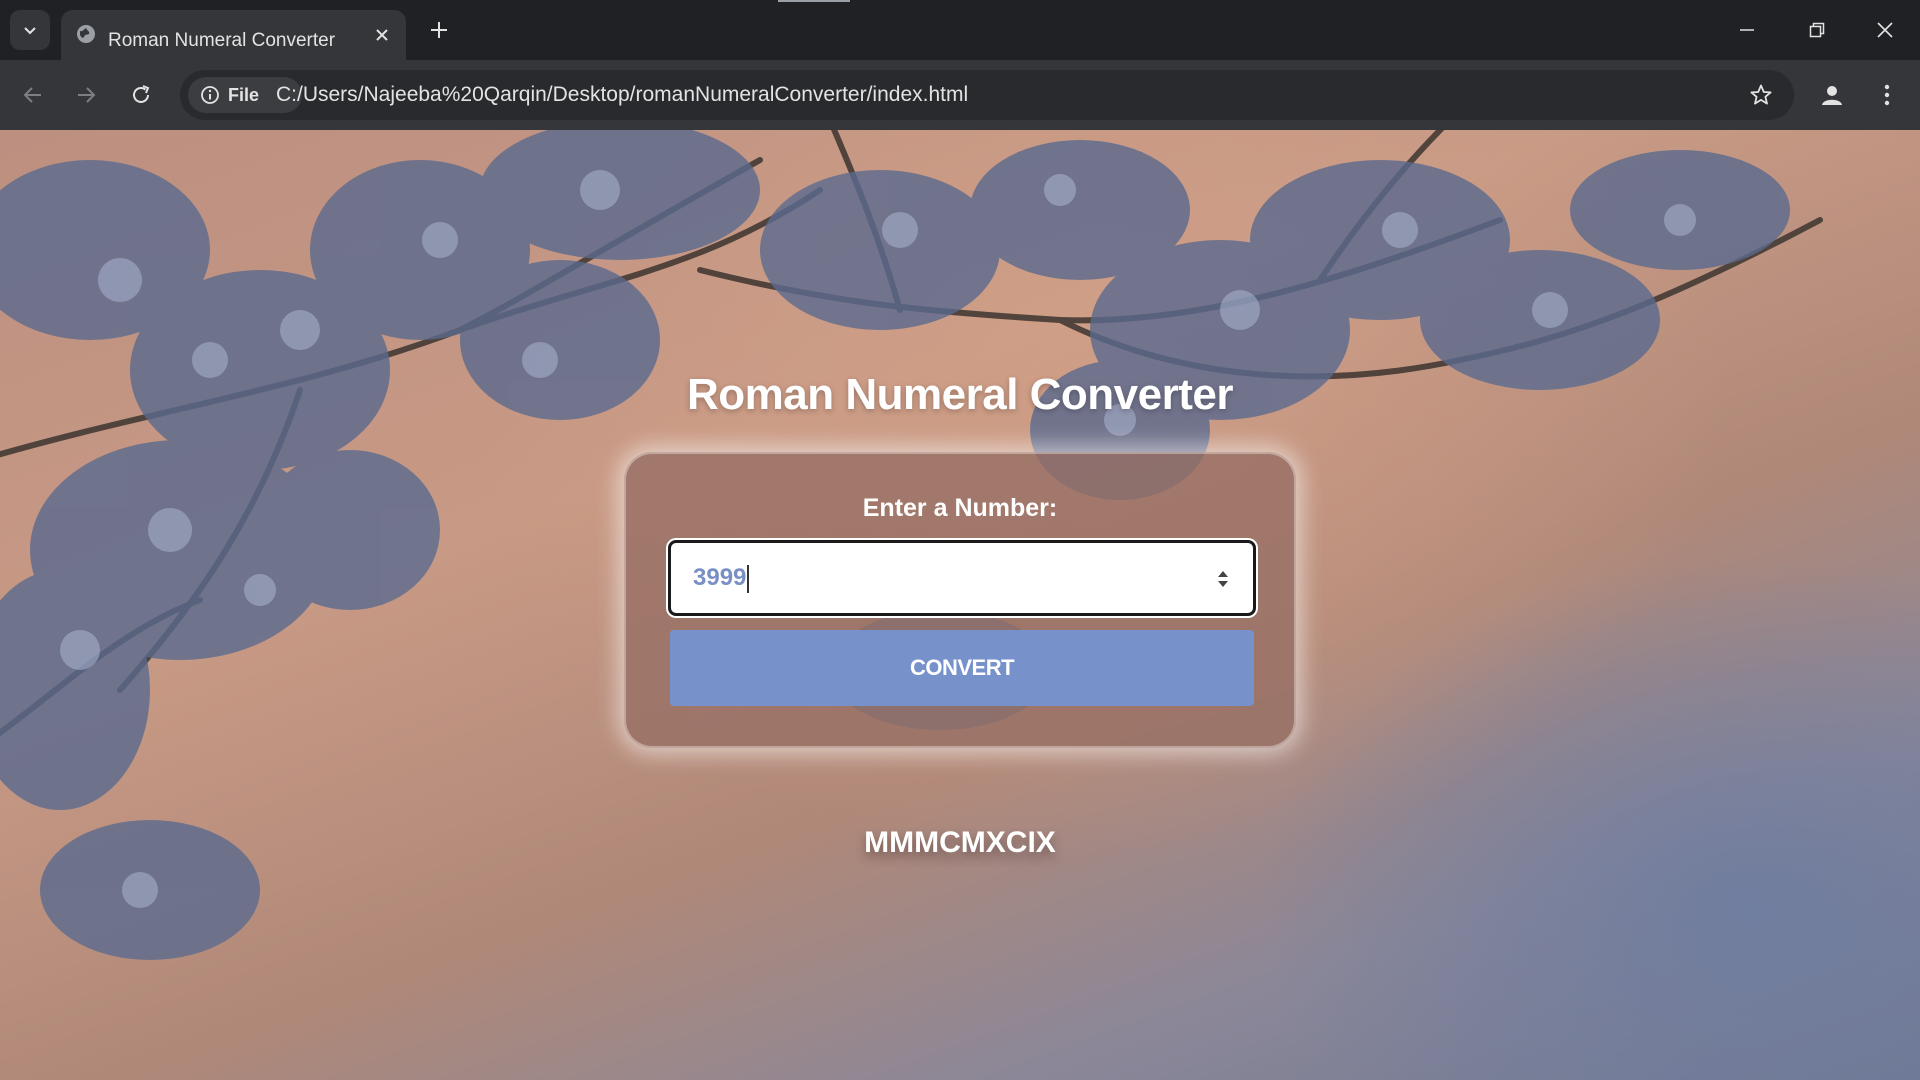 The height and width of the screenshot is (1080, 1920). I want to click on profile-icon, so click(1832, 95).